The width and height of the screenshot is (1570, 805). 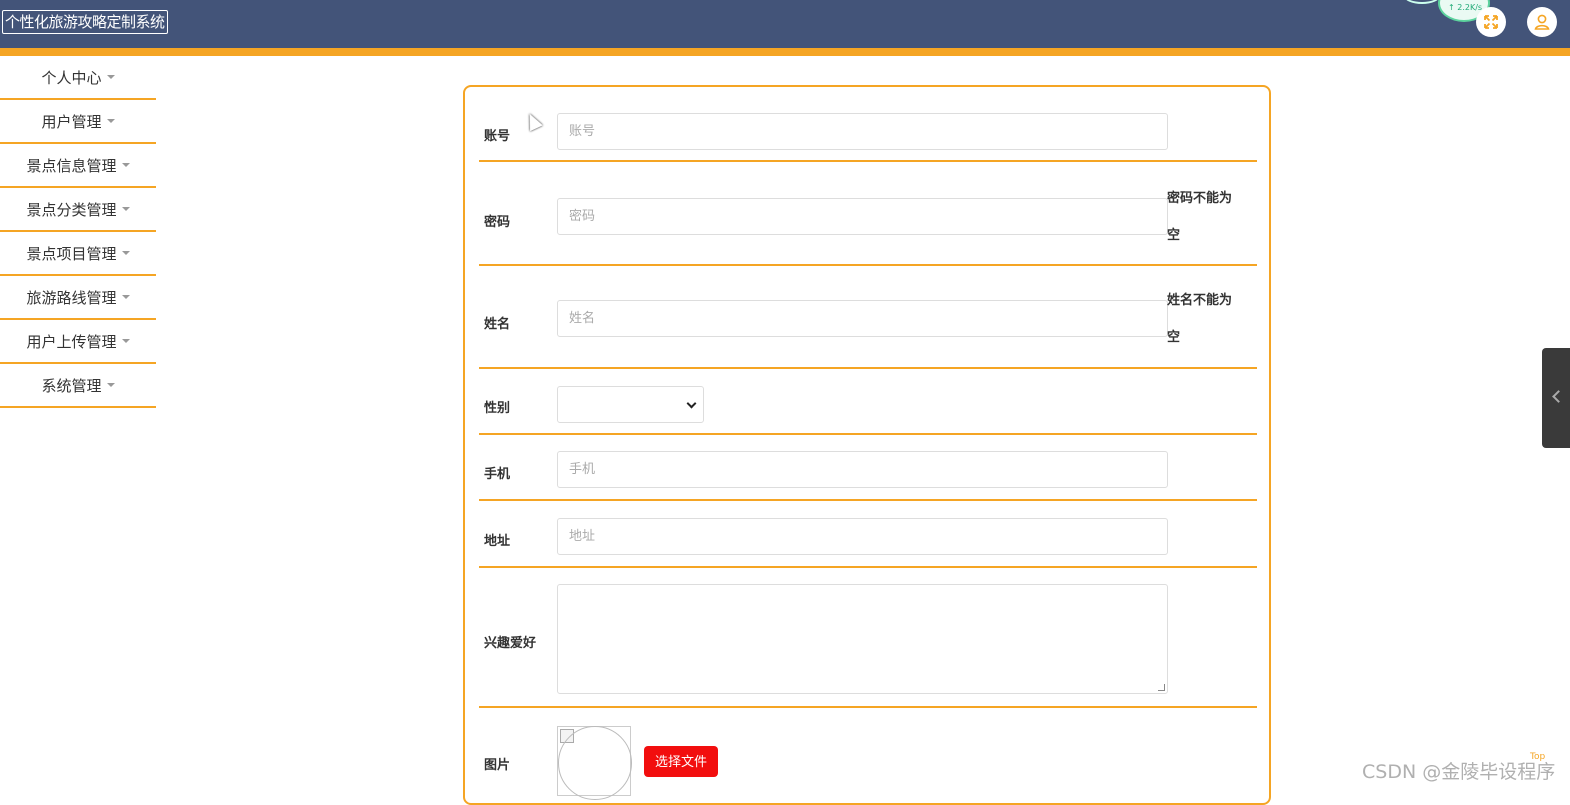 I want to click on side-panel-toggle, so click(x=1556, y=398).